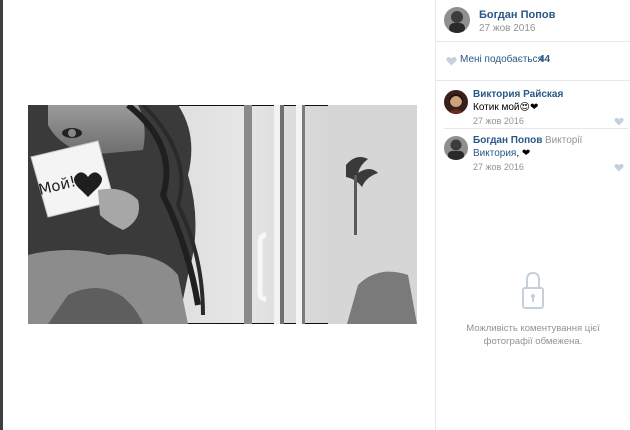 Image resolution: width=630 pixels, height=430 pixels. I want to click on comment-emoji: 😍❤, so click(529, 107).